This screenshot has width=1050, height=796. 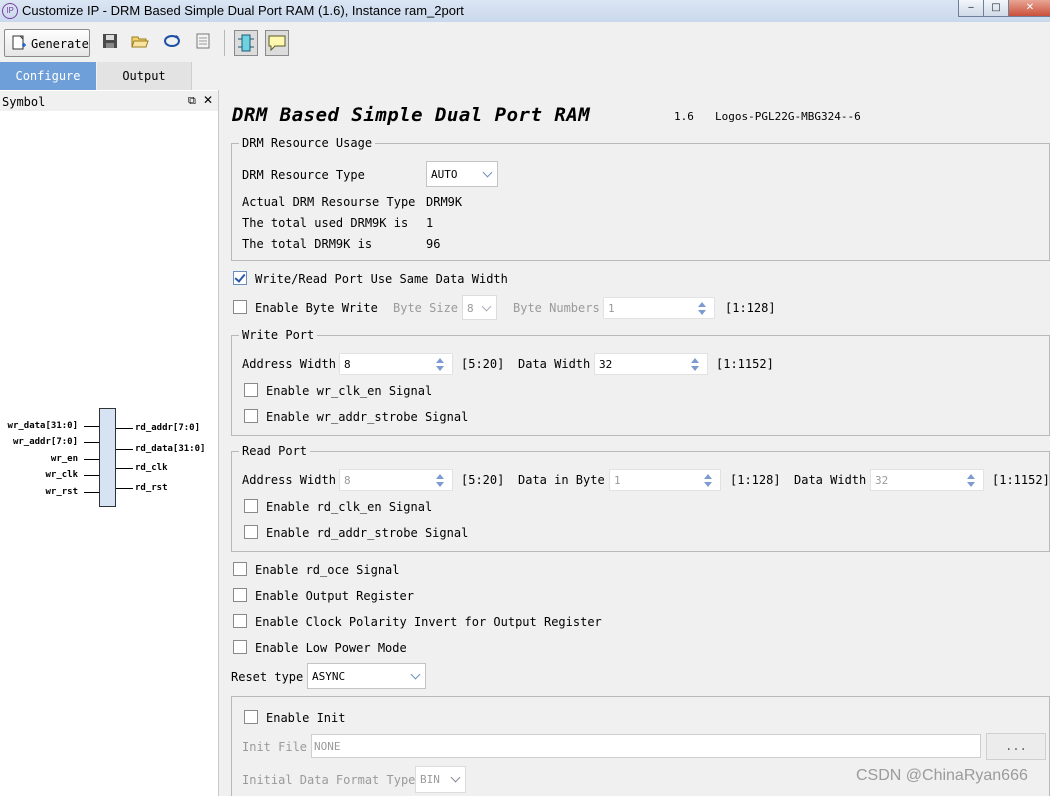 What do you see at coordinates (556, 308) in the screenshot?
I see `byte-numbers-label: Byte Numbers` at bounding box center [556, 308].